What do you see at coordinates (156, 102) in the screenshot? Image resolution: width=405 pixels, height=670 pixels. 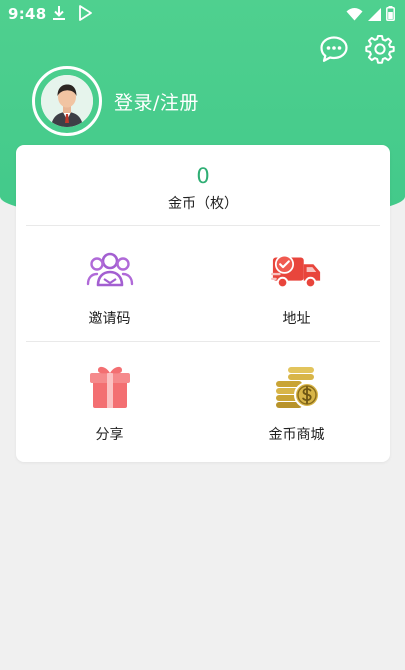 I see `login-register-label: 登录/注册` at bounding box center [156, 102].